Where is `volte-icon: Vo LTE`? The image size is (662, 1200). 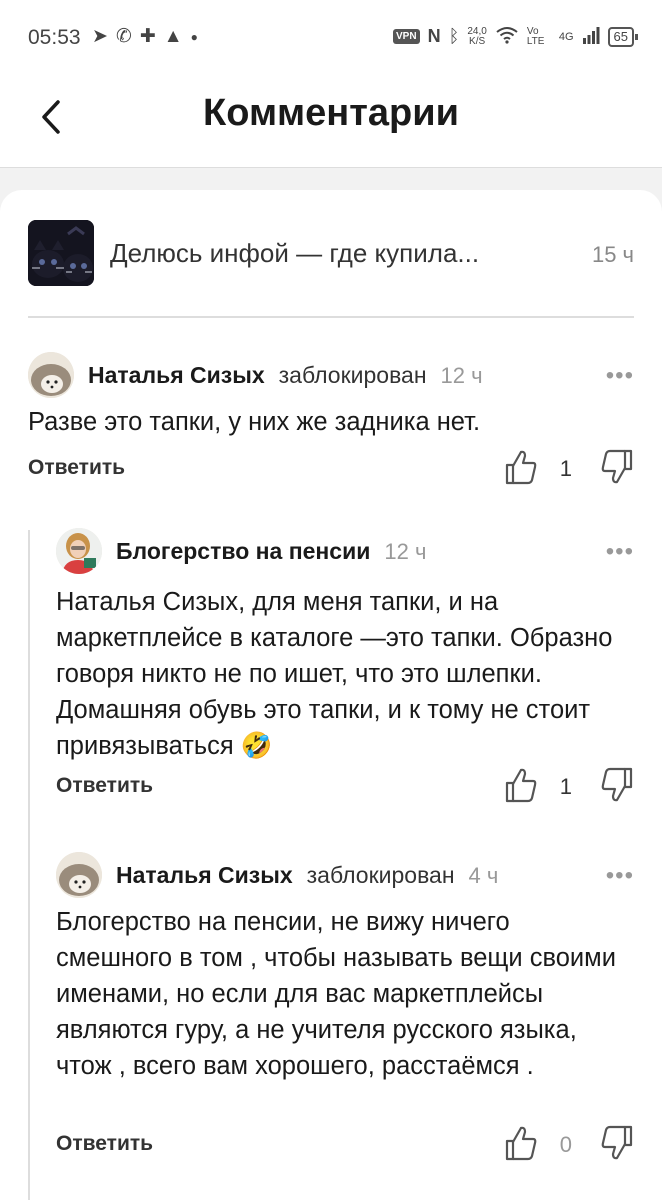 volte-icon: Vo LTE is located at coordinates (535, 36).